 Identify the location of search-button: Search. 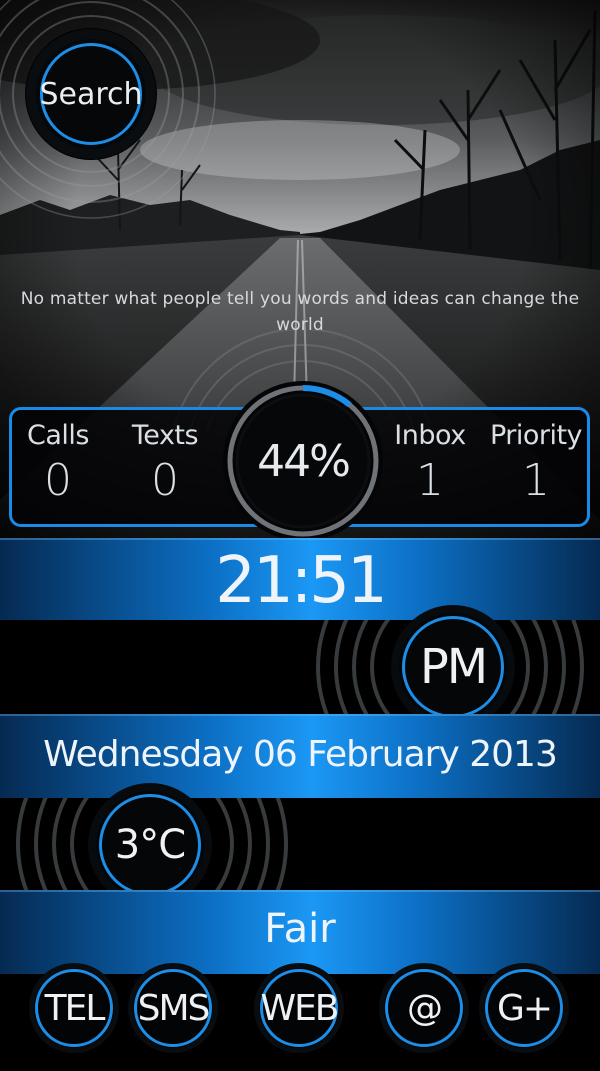
(91, 94).